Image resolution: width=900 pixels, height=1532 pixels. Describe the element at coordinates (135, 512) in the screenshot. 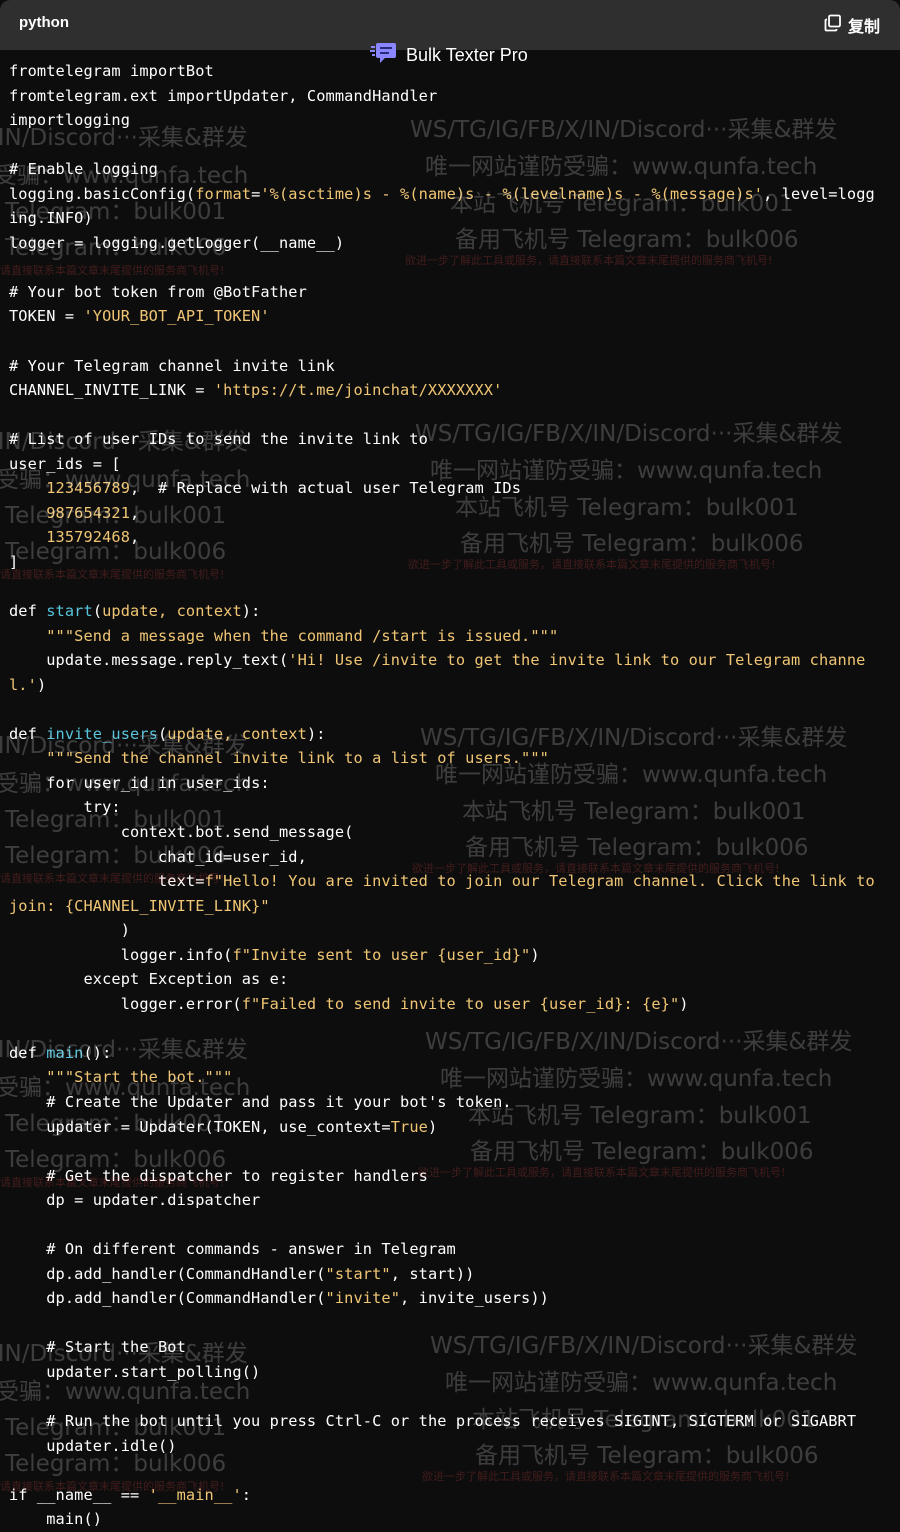

I see `code-token: ,` at that location.